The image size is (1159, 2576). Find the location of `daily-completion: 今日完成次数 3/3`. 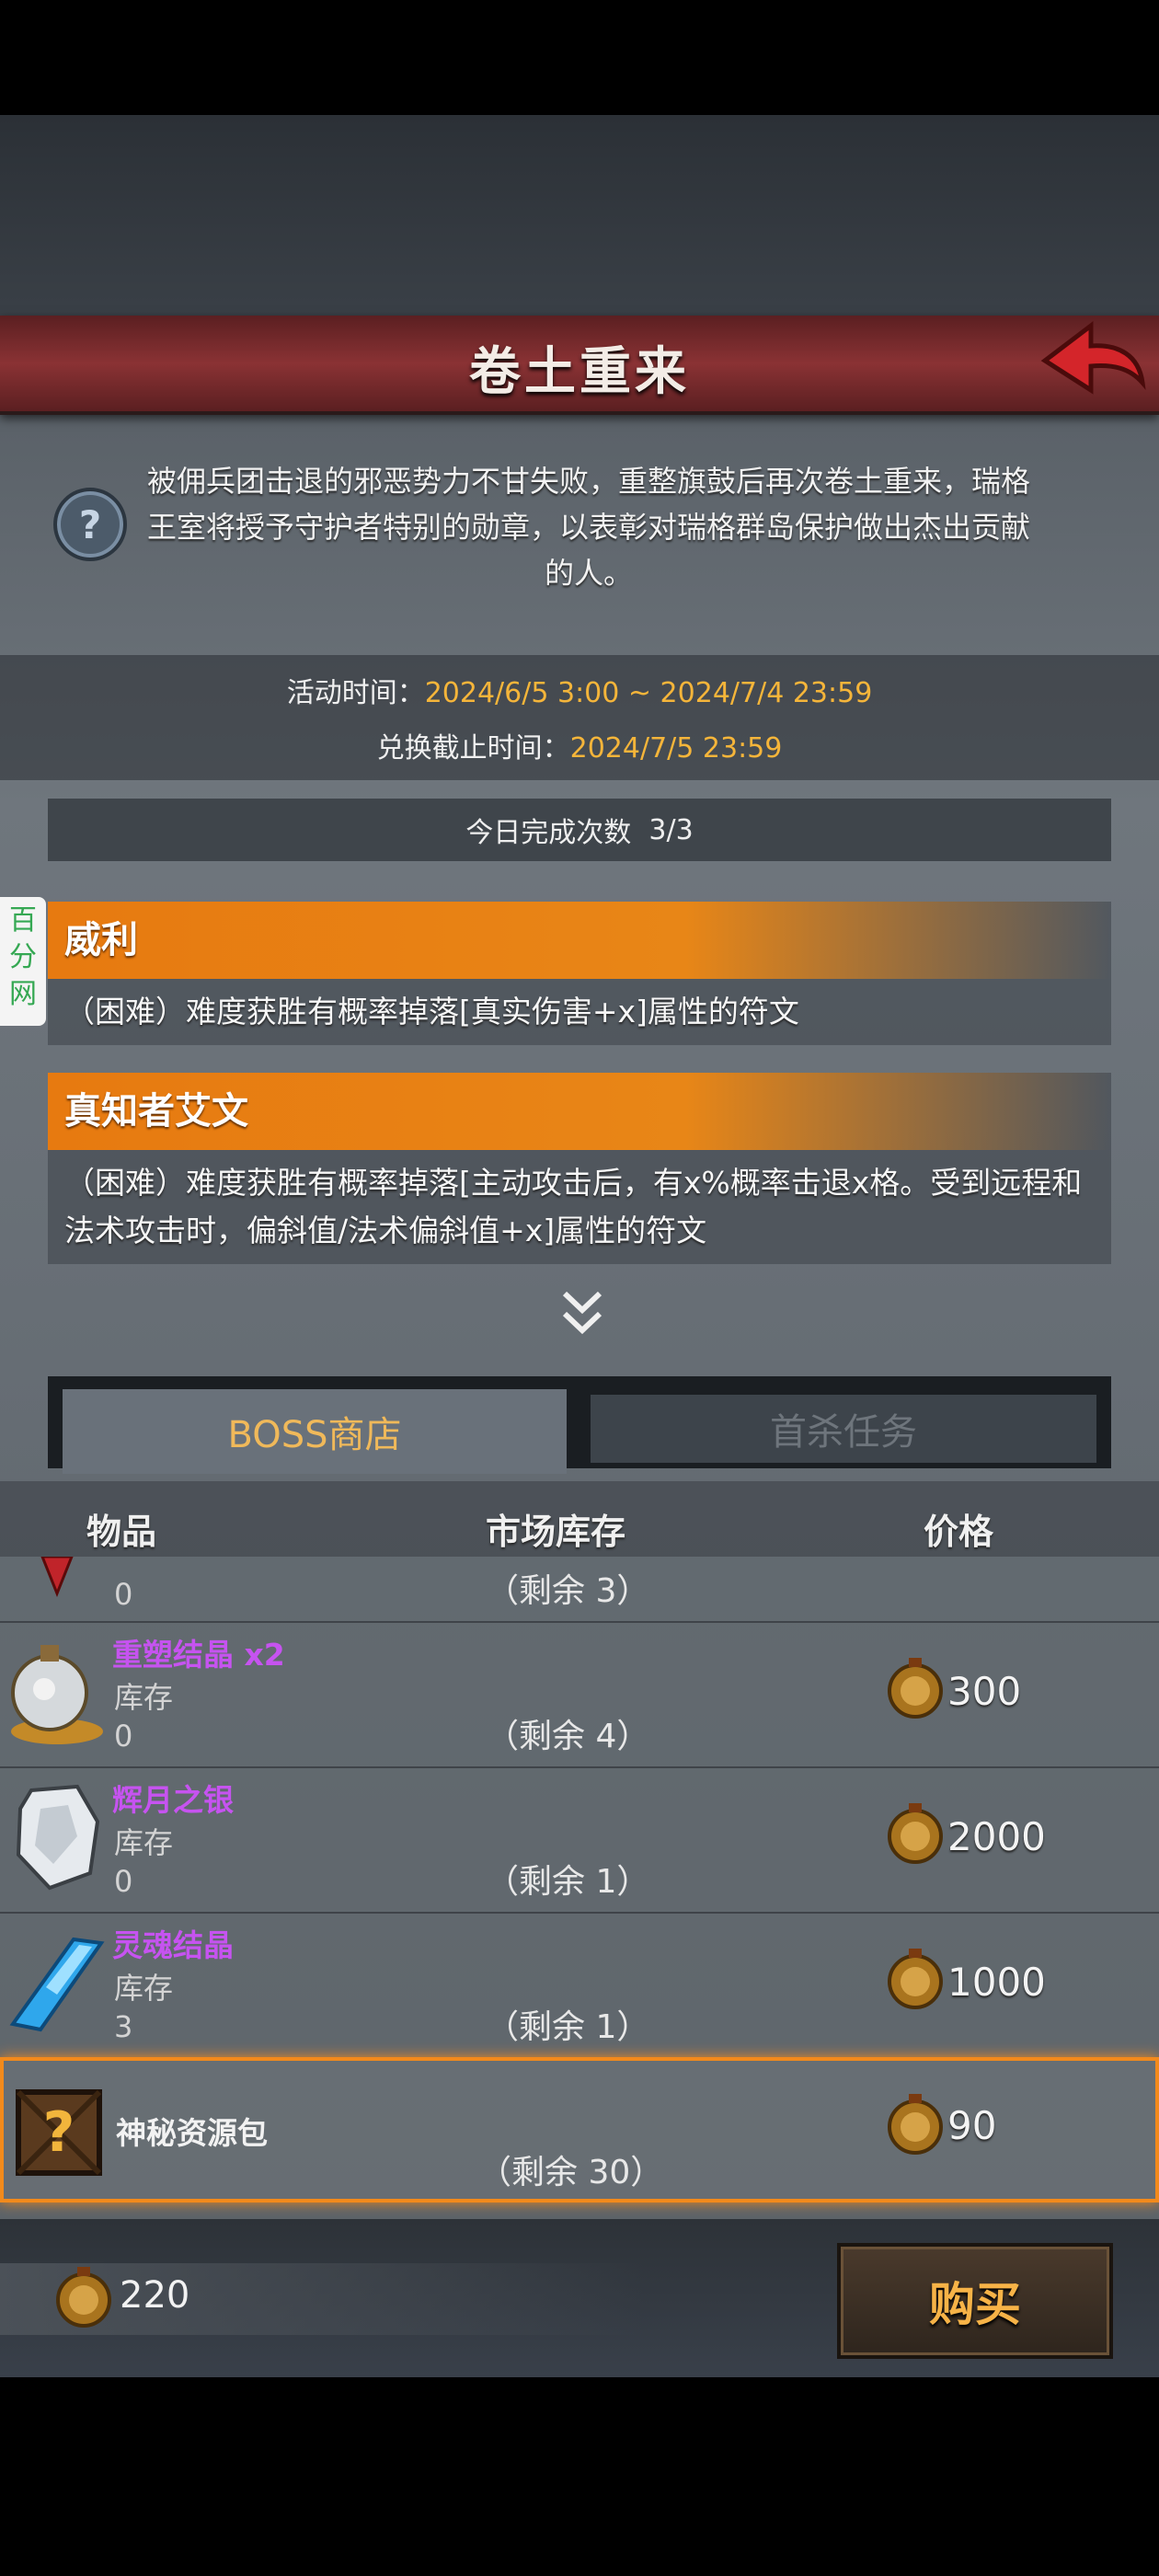

daily-completion: 今日完成次数 3/3 is located at coordinates (579, 830).